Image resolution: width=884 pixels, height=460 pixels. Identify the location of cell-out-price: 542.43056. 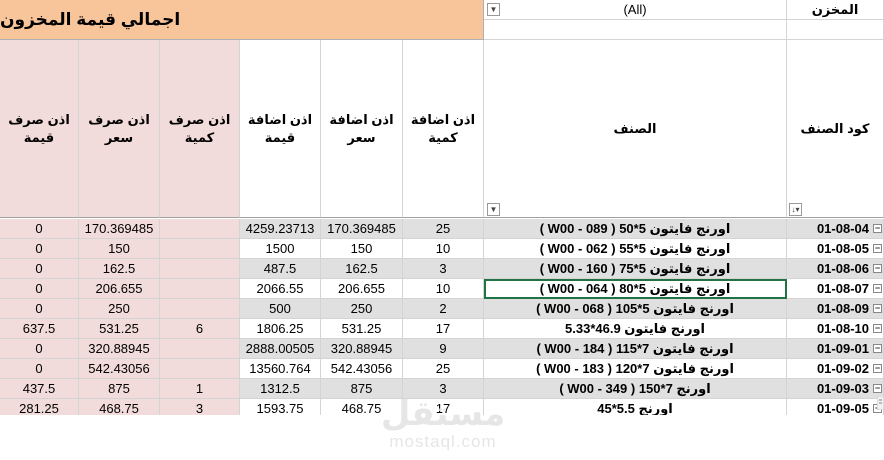
(119, 369).